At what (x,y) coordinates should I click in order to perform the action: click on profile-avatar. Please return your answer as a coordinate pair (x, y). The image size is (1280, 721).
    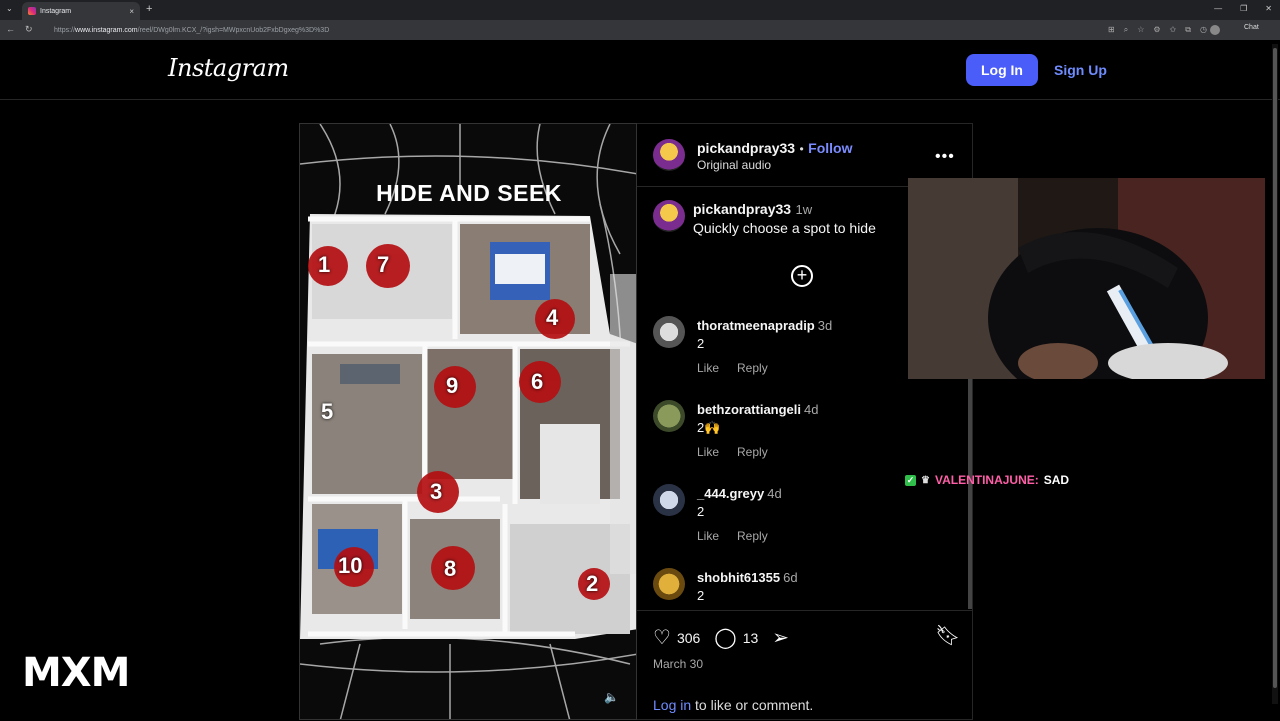
    Looking at the image, I should click on (1215, 30).